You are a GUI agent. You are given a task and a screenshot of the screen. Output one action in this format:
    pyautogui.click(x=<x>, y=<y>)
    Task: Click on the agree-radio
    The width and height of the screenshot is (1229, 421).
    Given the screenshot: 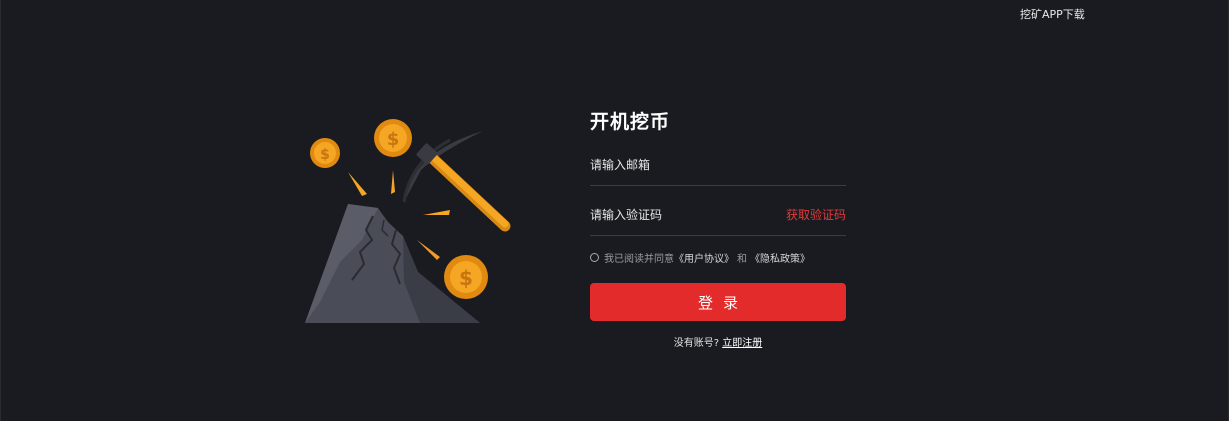 What is the action you would take?
    pyautogui.click(x=594, y=257)
    